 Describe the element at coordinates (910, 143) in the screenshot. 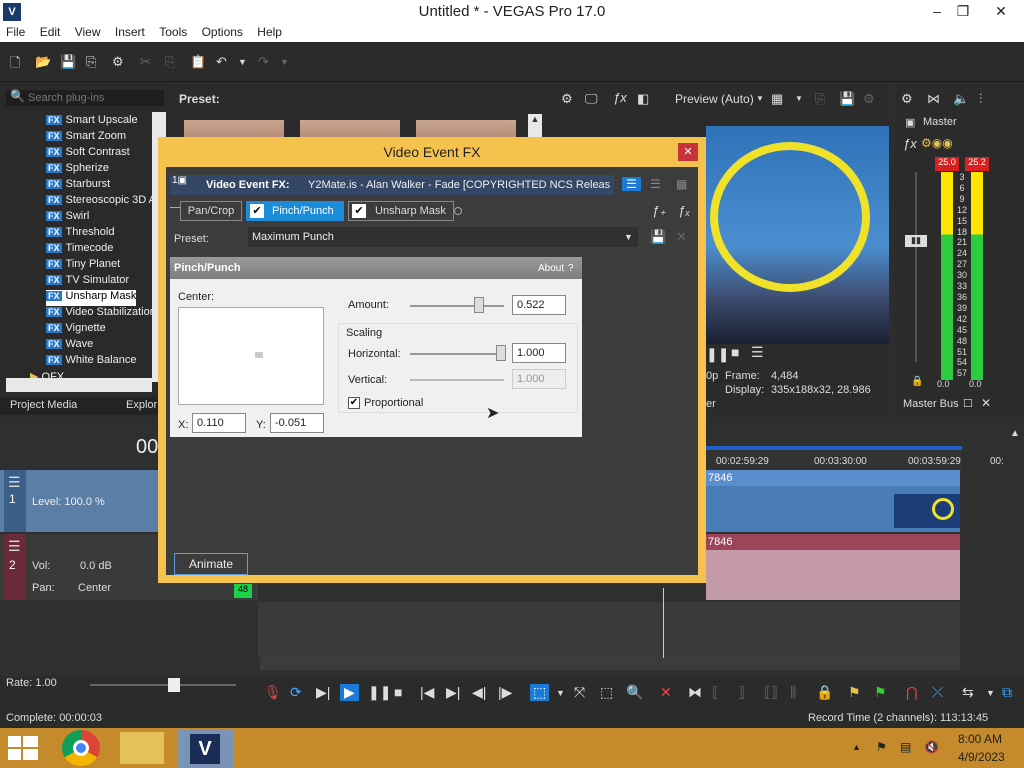

I see `fx-icon: ƒx` at that location.